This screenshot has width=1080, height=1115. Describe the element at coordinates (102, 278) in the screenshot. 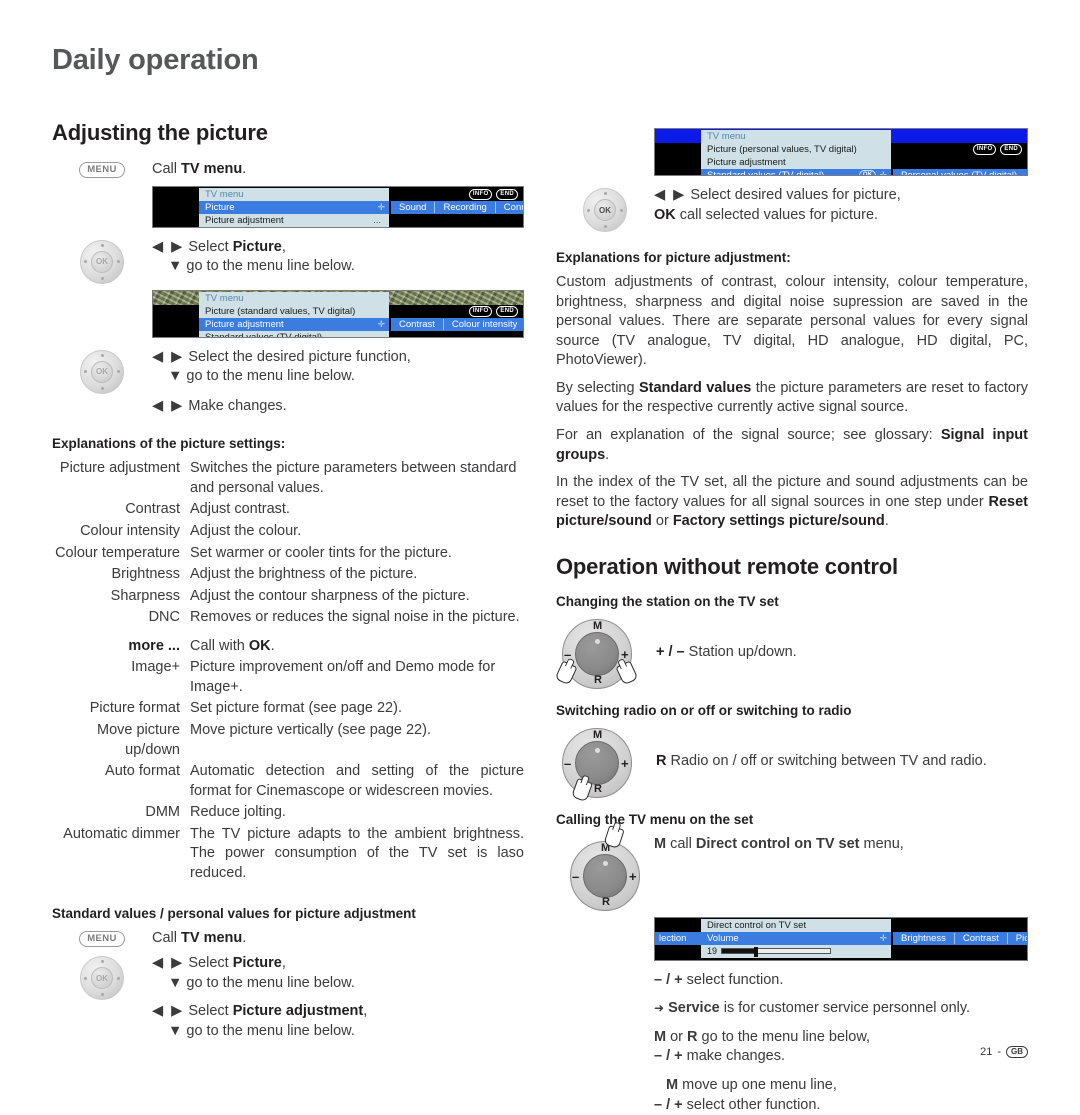

I see `nav-wheel-dot-down` at that location.